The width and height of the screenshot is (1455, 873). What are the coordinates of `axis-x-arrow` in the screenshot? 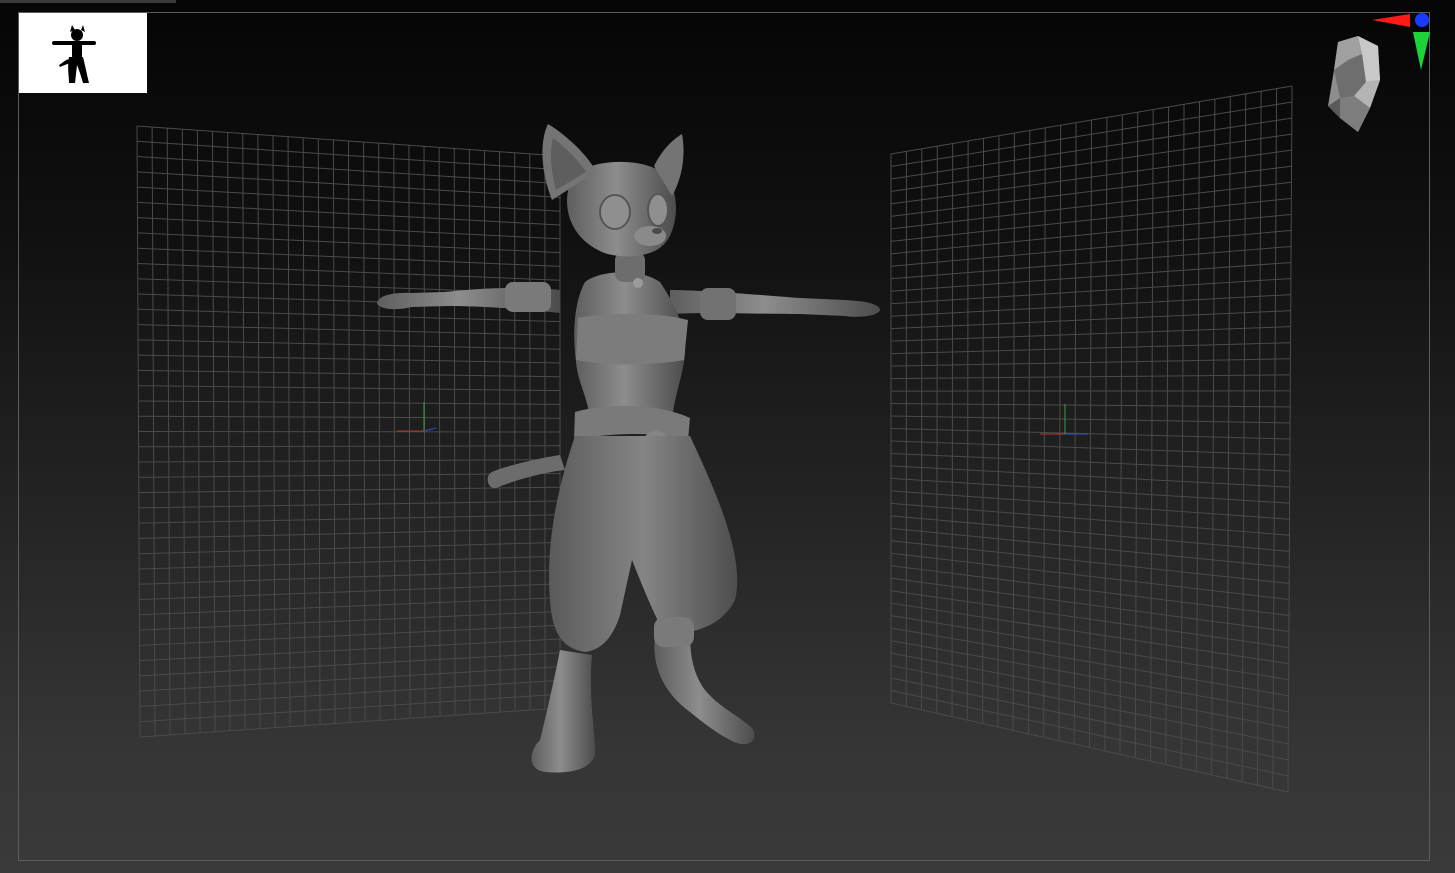 It's located at (1391, 20).